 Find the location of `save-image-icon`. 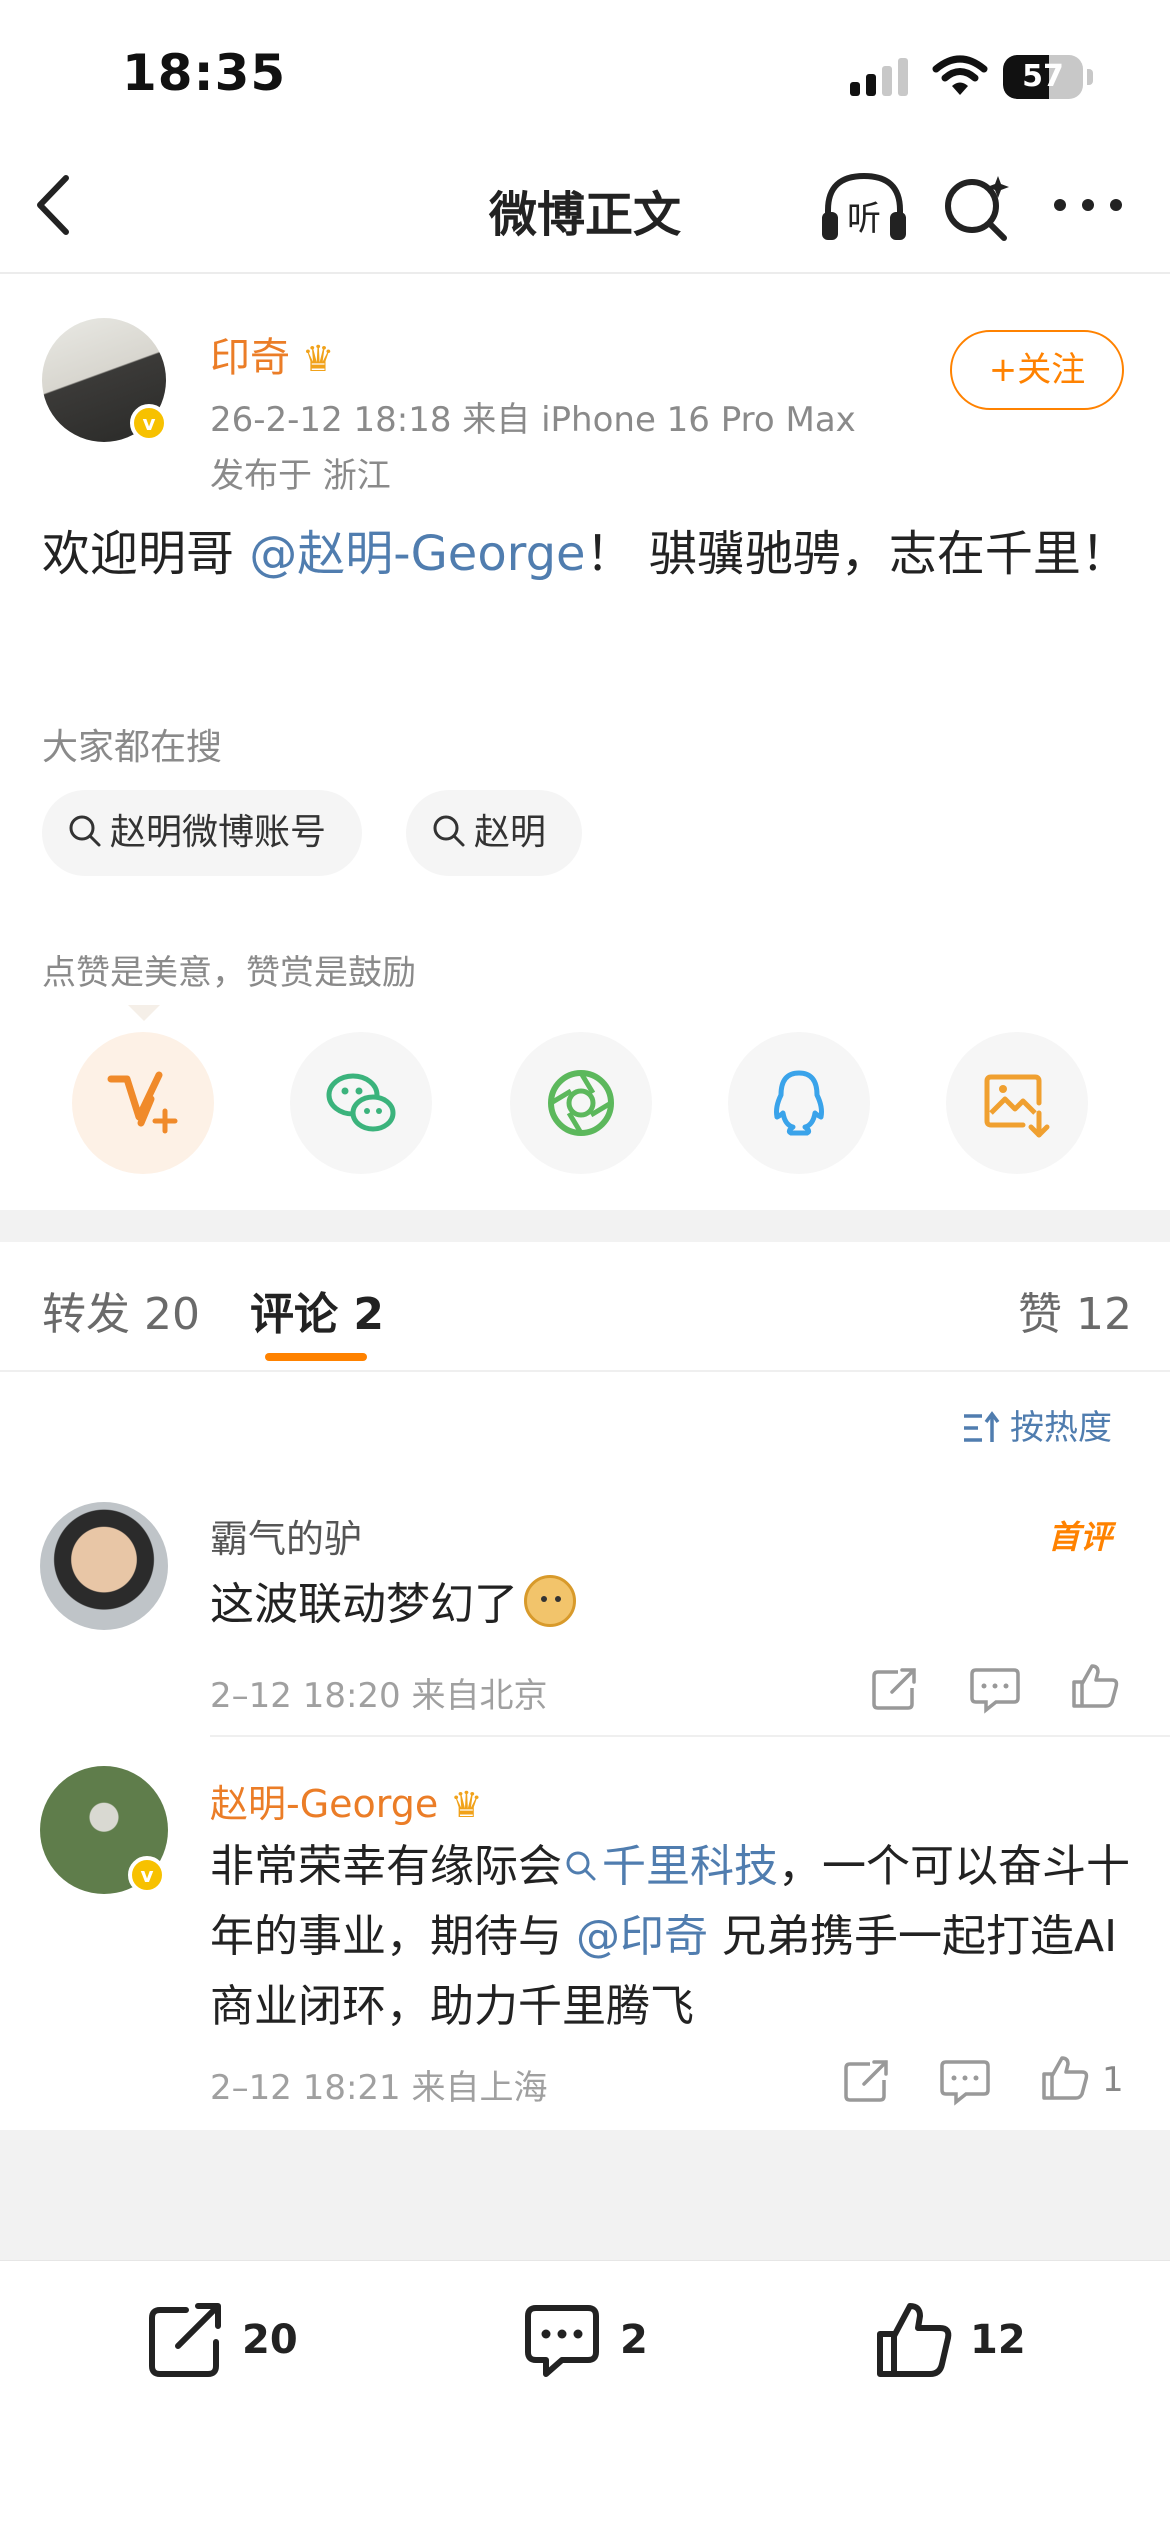

save-image-icon is located at coordinates (1017, 1106).